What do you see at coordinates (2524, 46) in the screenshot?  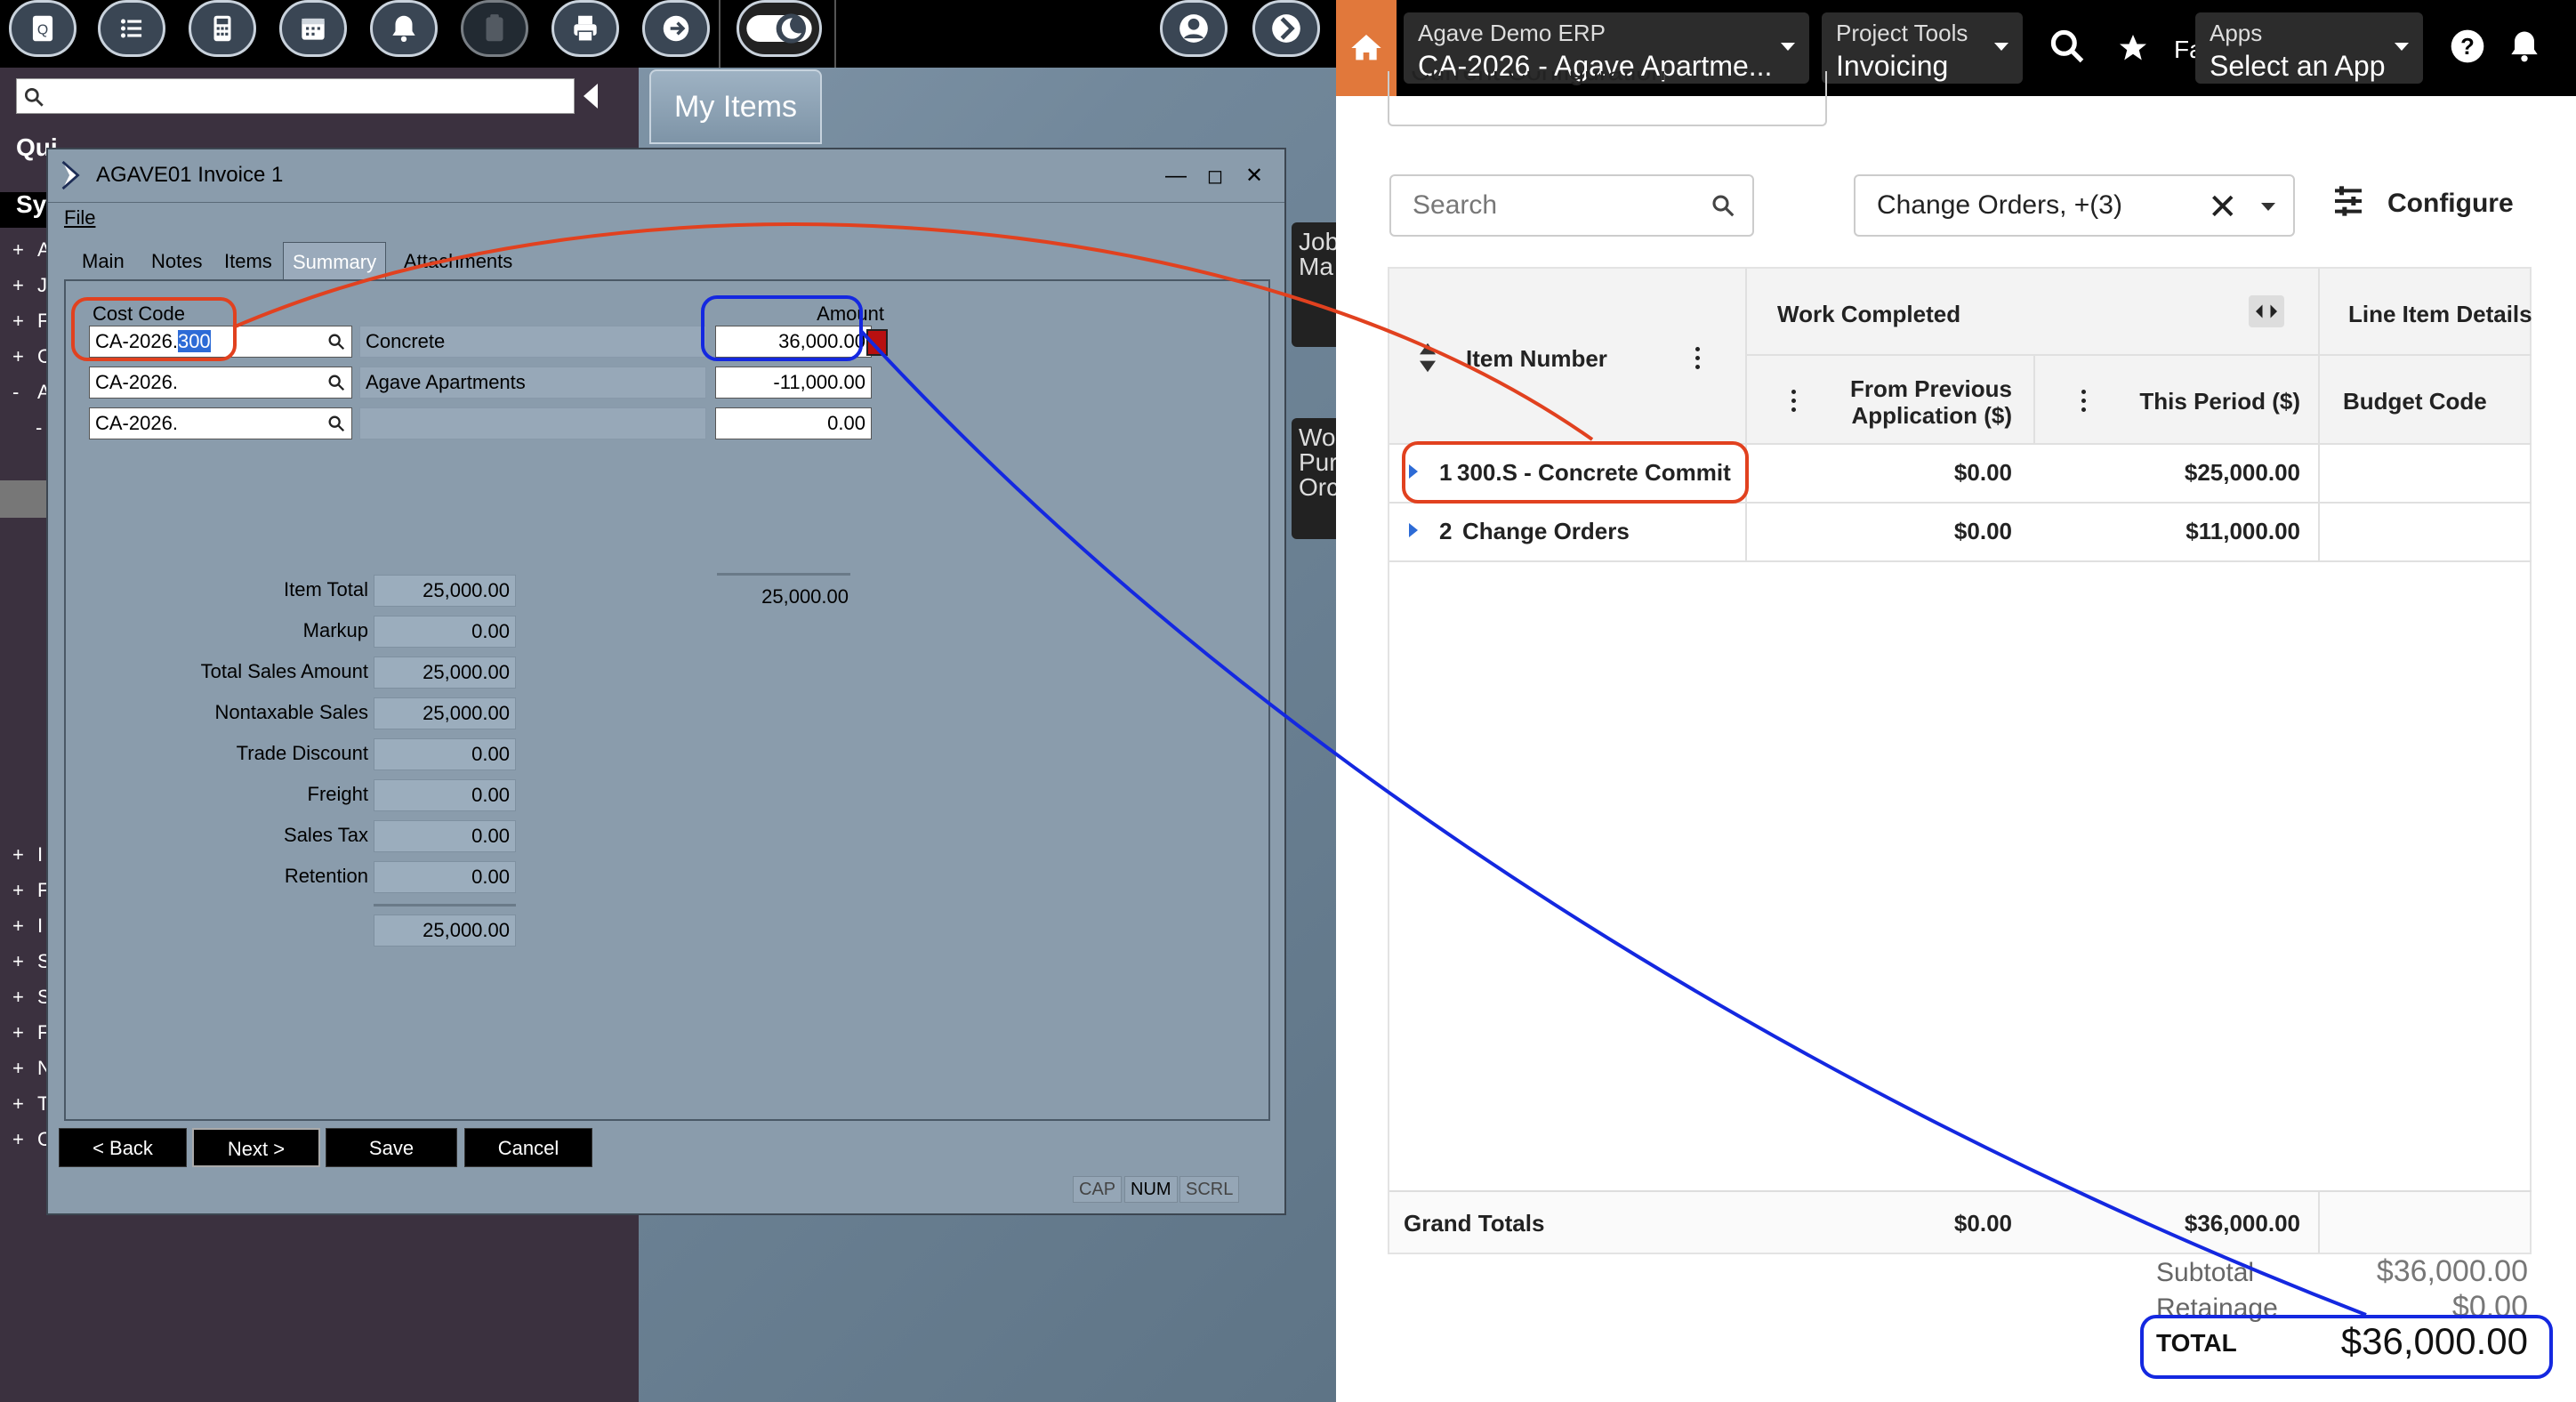 I see `notification-bell-icon` at bounding box center [2524, 46].